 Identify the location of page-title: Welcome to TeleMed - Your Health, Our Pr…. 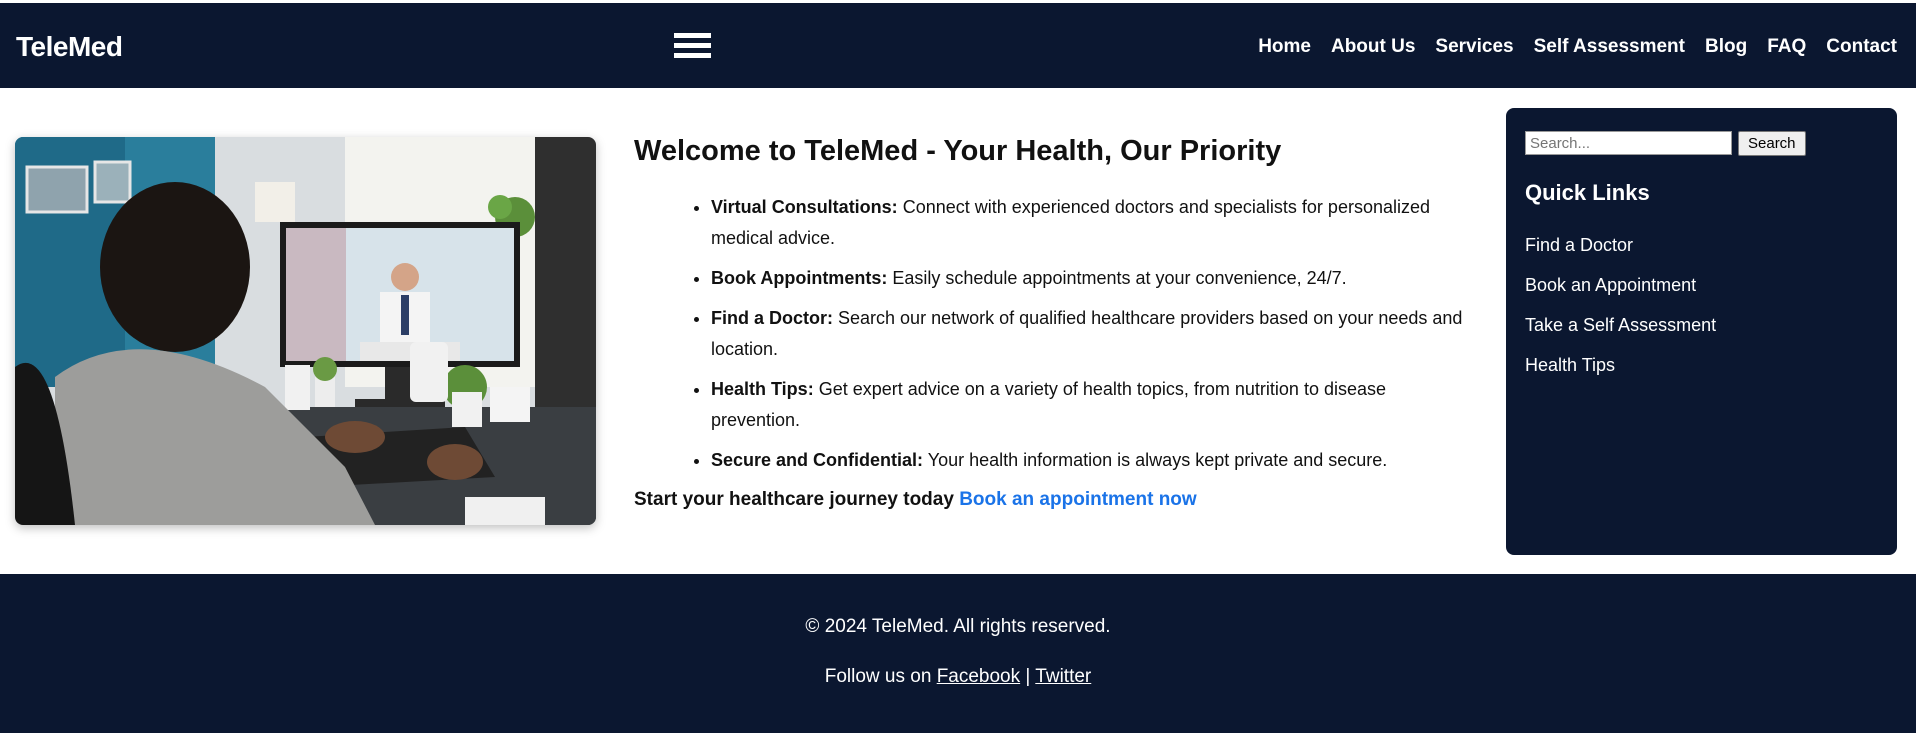
(958, 151).